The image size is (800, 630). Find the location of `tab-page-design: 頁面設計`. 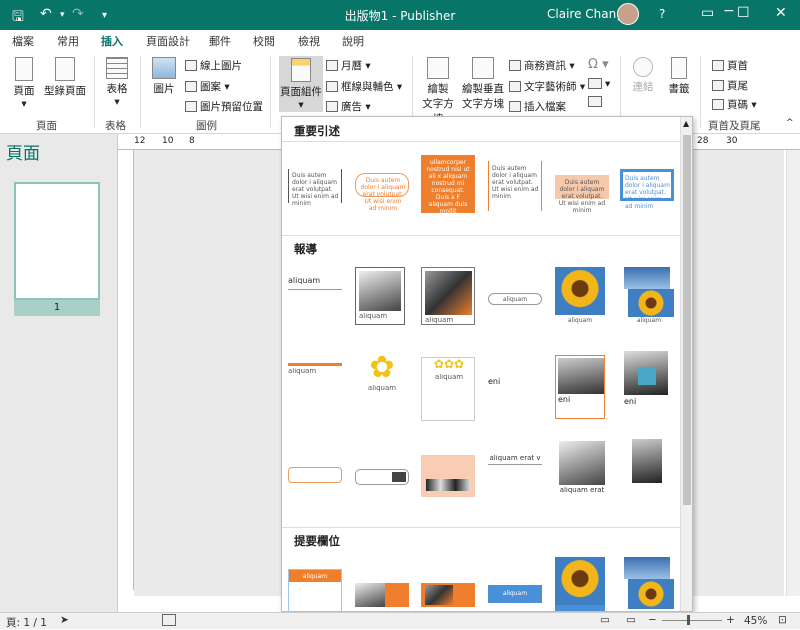

tab-page-design: 頁面設計 is located at coordinates (168, 41).